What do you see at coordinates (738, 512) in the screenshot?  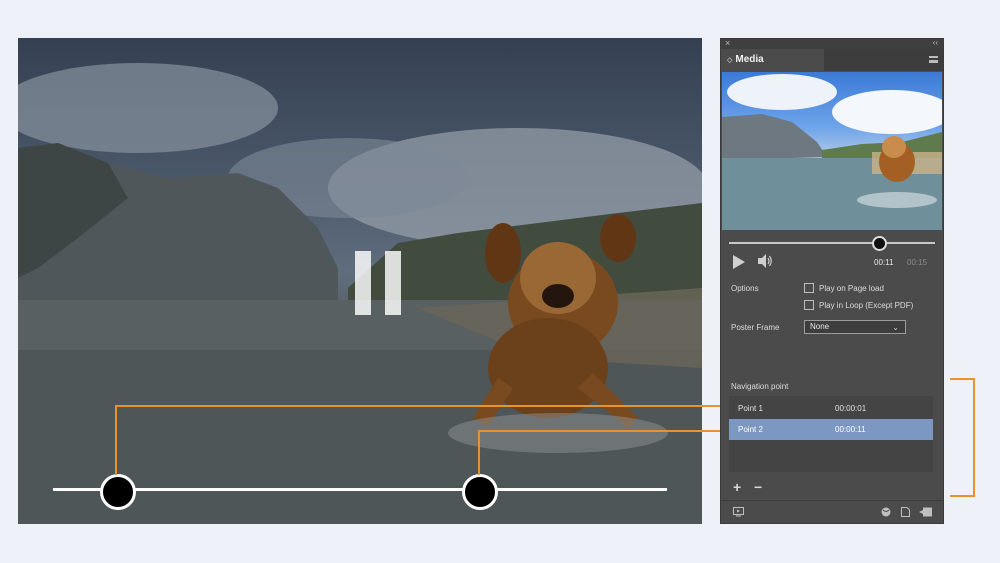 I see `preview-icon` at bounding box center [738, 512].